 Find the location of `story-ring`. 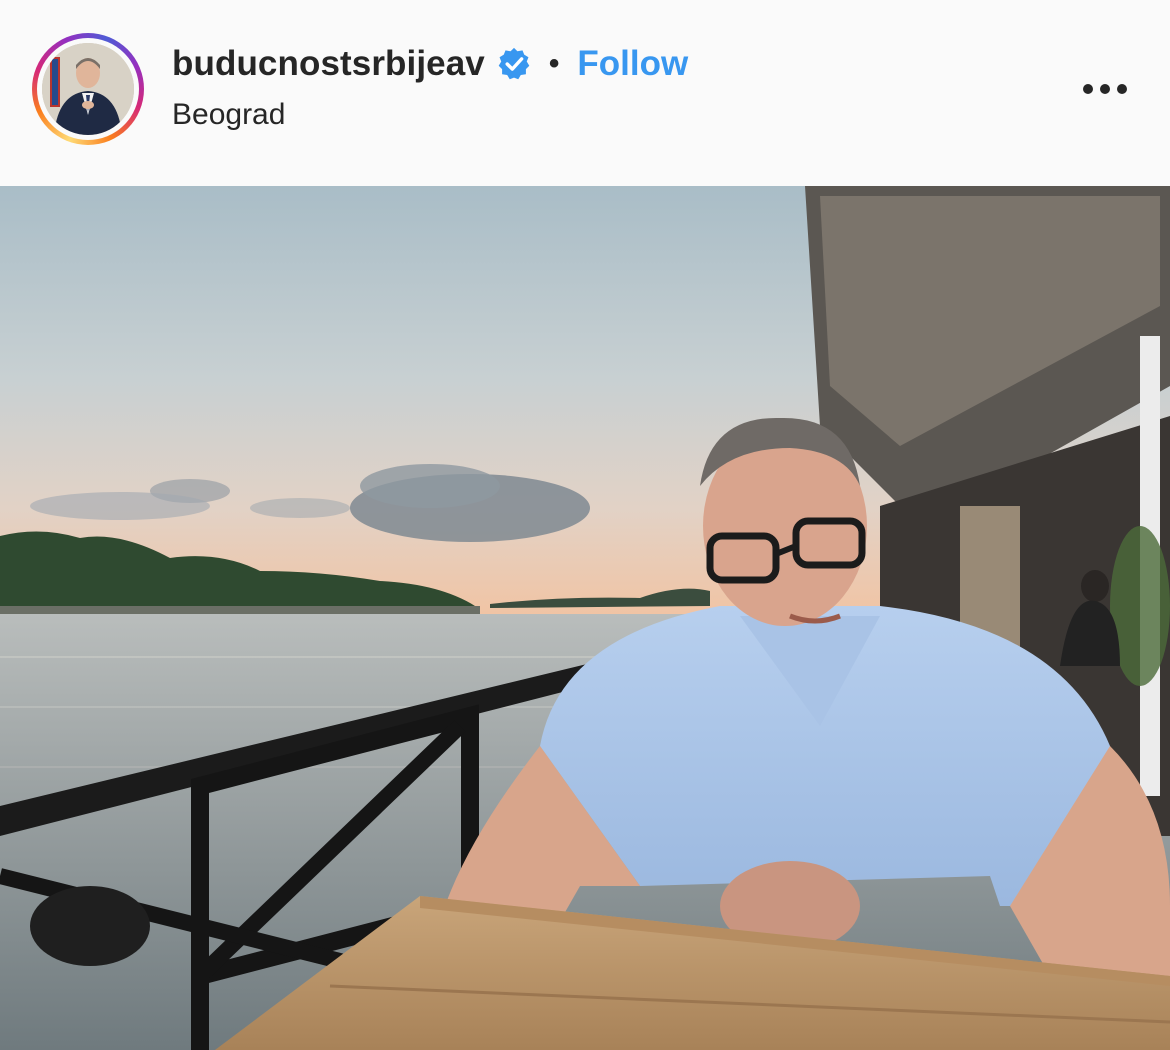

story-ring is located at coordinates (88, 89).